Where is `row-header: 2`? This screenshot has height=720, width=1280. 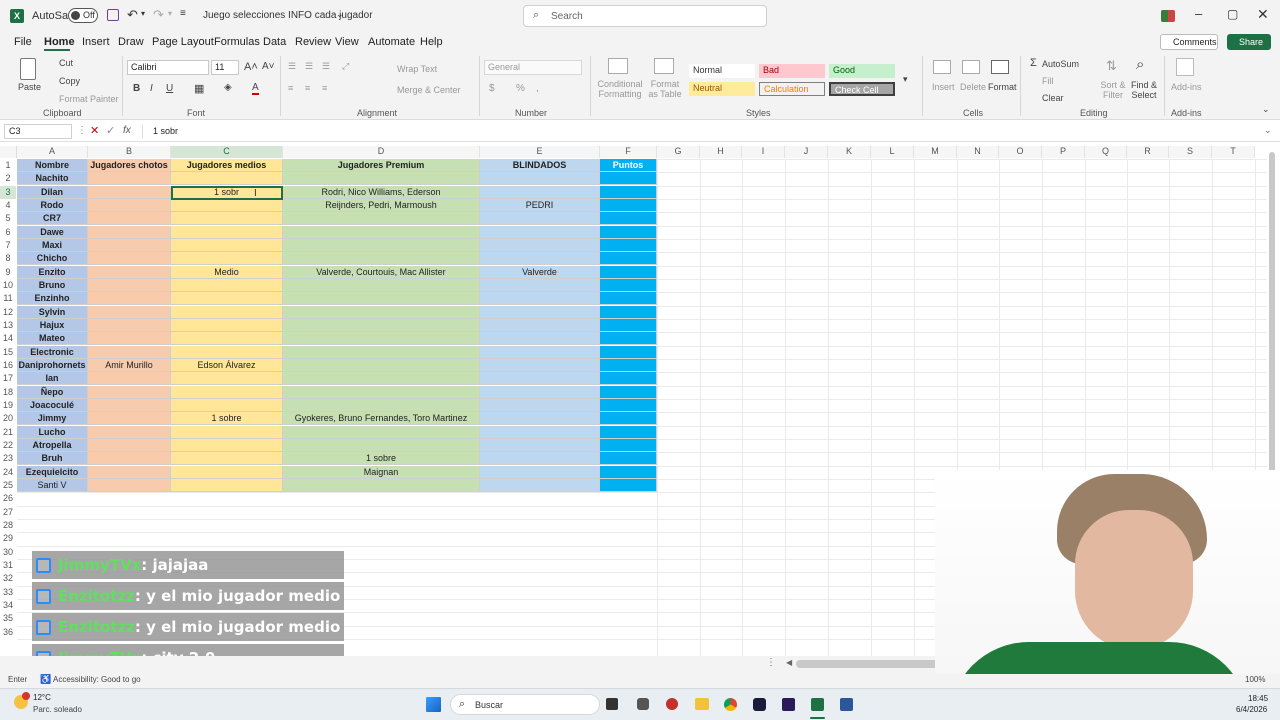
row-header: 2 is located at coordinates (8, 178).